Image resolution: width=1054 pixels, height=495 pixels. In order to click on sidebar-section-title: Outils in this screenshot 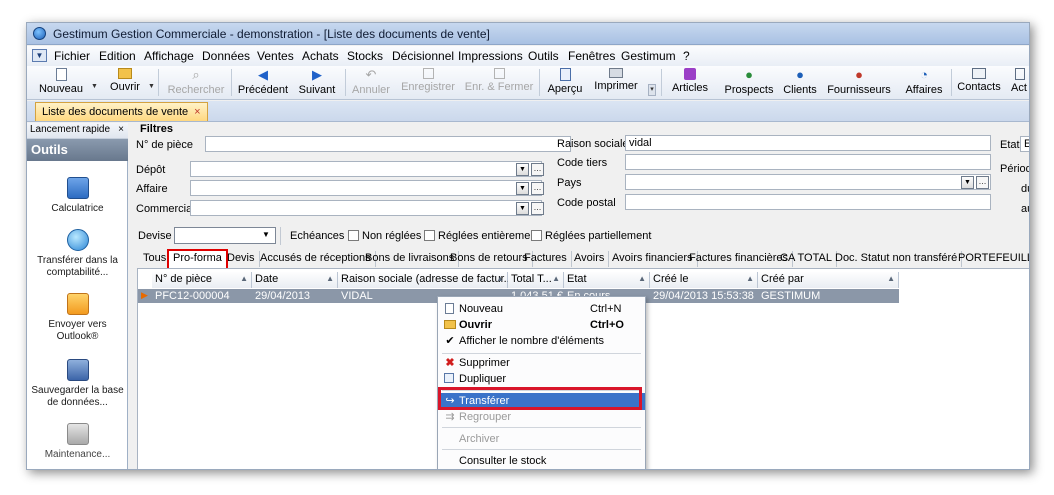, I will do `click(77, 150)`.